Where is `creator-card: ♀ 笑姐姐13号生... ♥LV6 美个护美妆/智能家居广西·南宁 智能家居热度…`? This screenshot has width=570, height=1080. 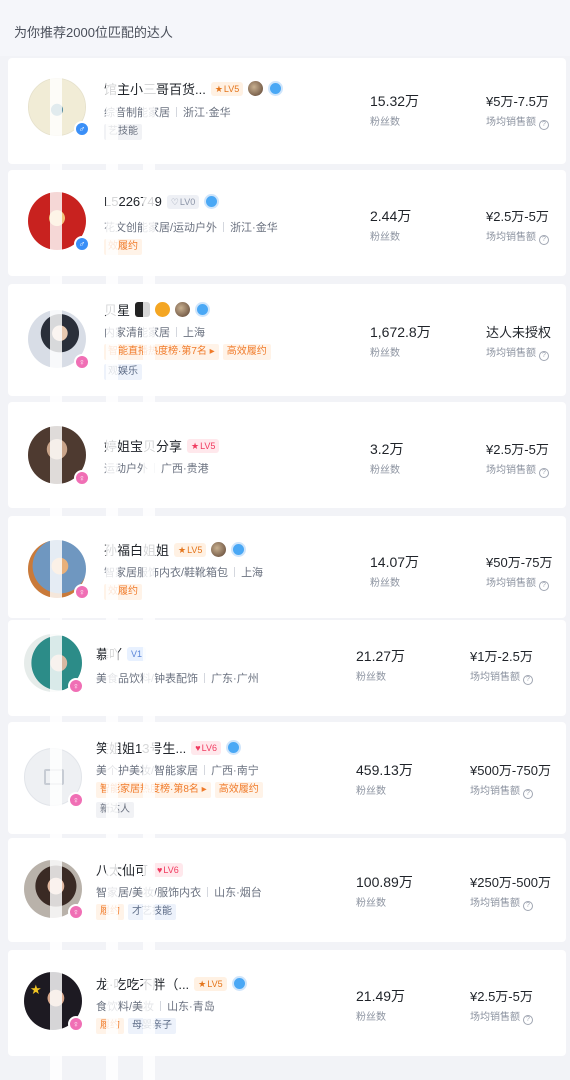
creator-card: ♀ 笑姐姐13号生... ♥LV6 美个护美妆/智能家居广西·南宁 智能家居热度… is located at coordinates (287, 778).